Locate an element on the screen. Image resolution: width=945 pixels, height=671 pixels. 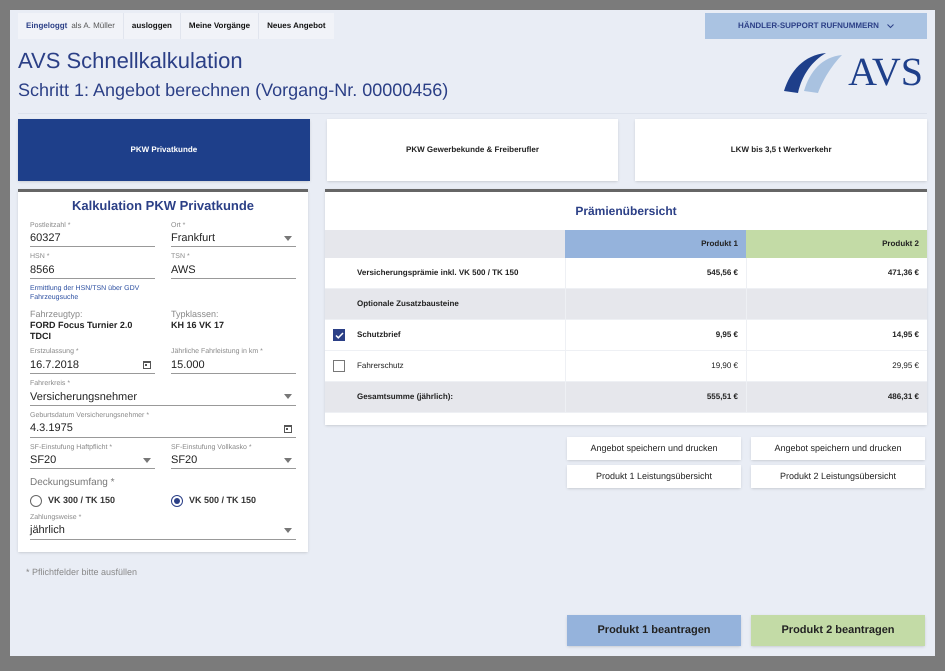
date-field: 4.3.1975 is located at coordinates (163, 429).